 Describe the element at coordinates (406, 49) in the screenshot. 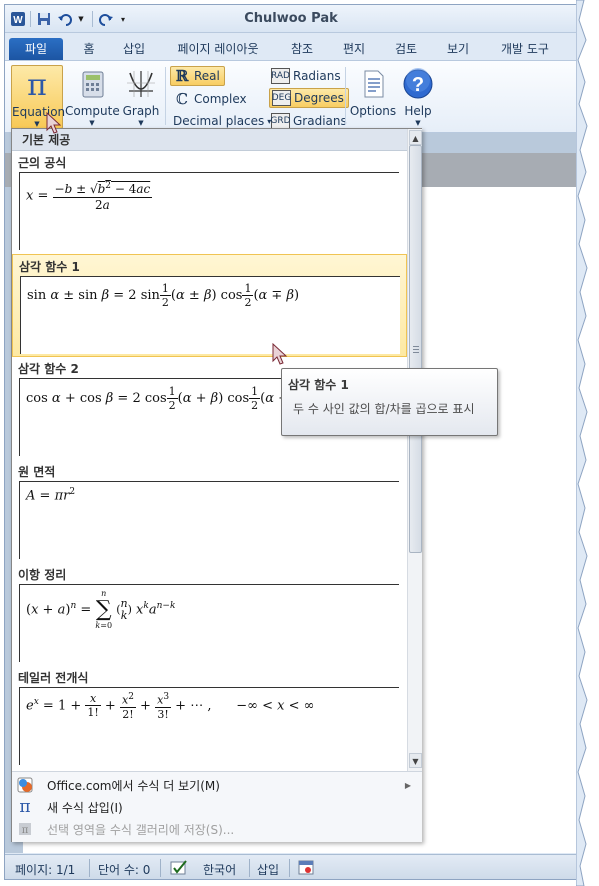

I see `tab-review: 검토` at that location.